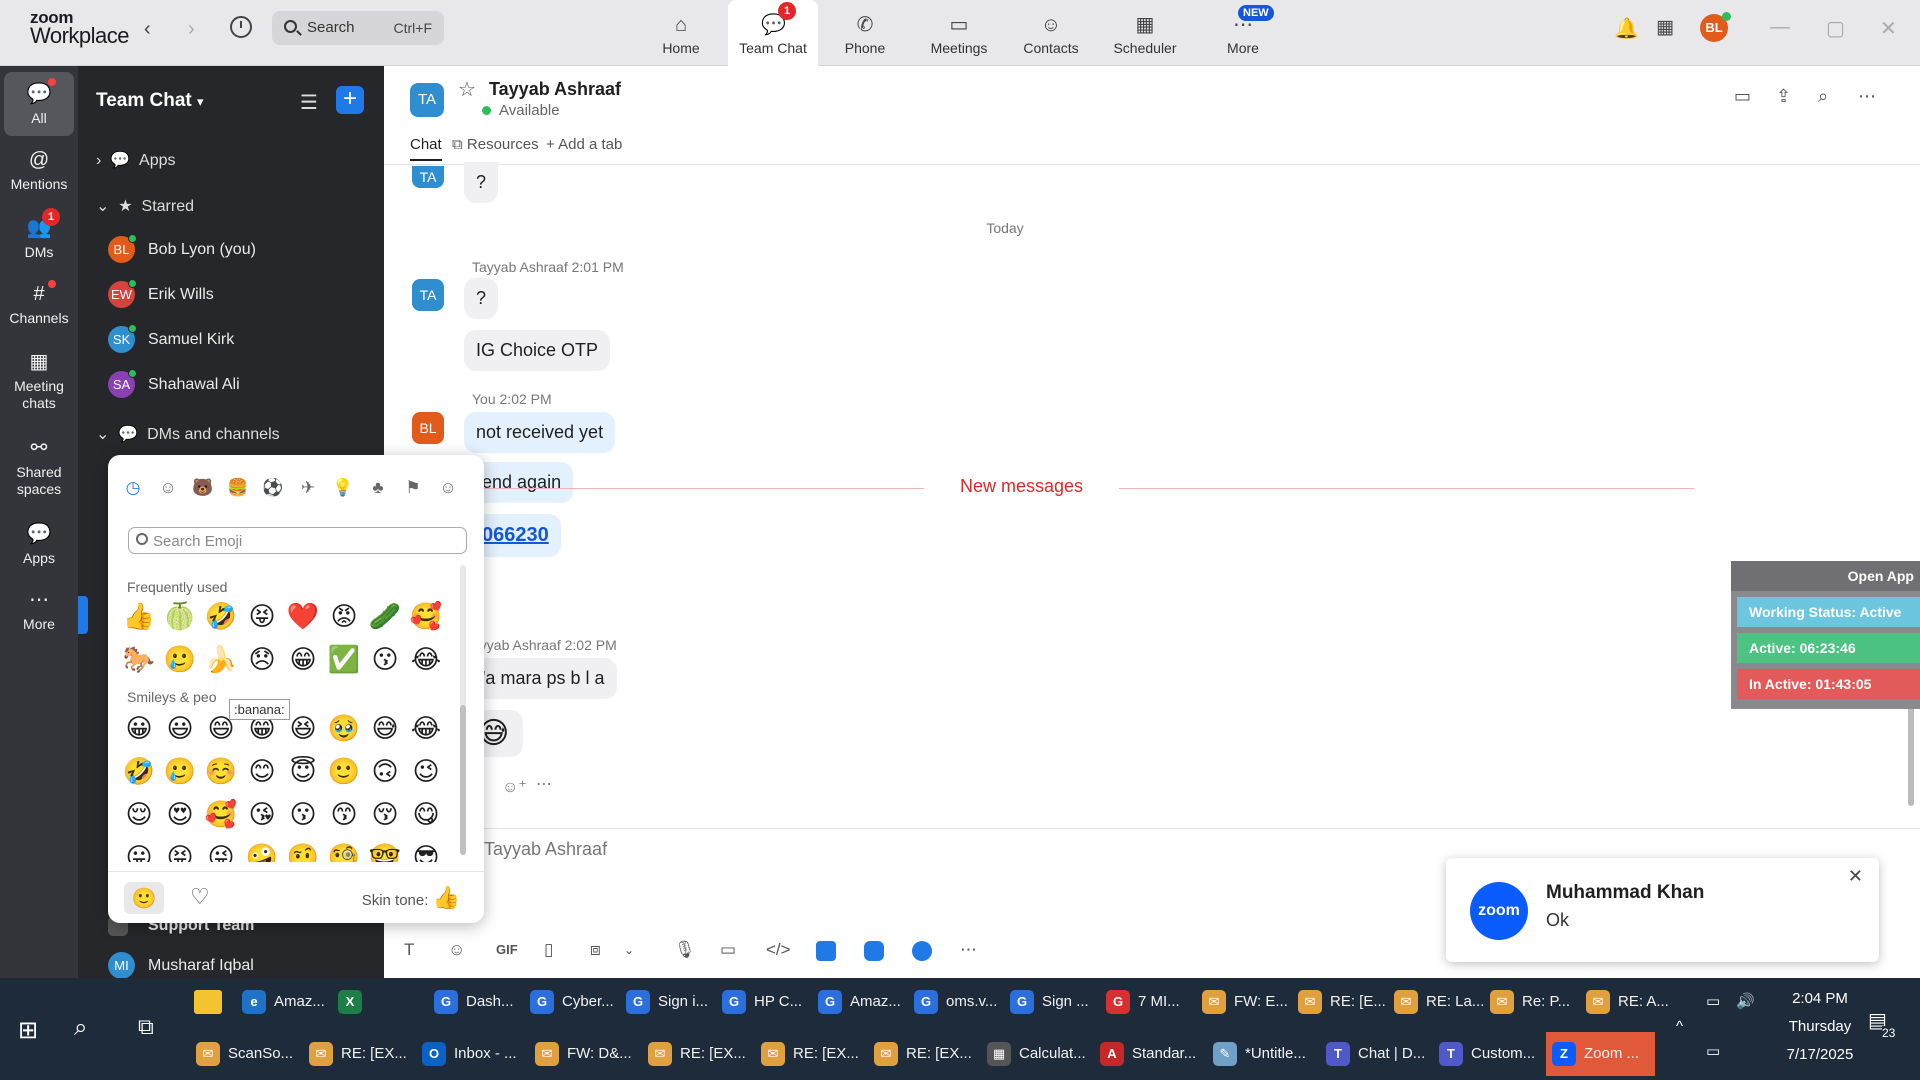  Describe the element at coordinates (426, 815) in the screenshot. I see `emoji-item: 😋` at that location.